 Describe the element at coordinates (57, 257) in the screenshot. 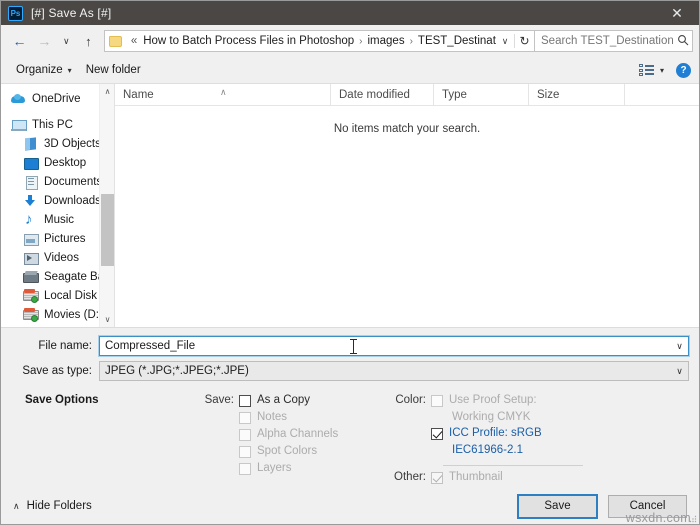

I see `sidebar-item-videos: Videos` at that location.